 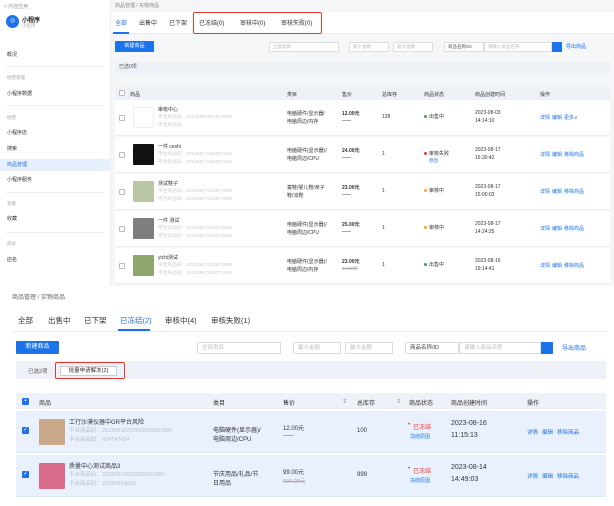 I want to click on product-original-price: ——, so click(x=346, y=231).